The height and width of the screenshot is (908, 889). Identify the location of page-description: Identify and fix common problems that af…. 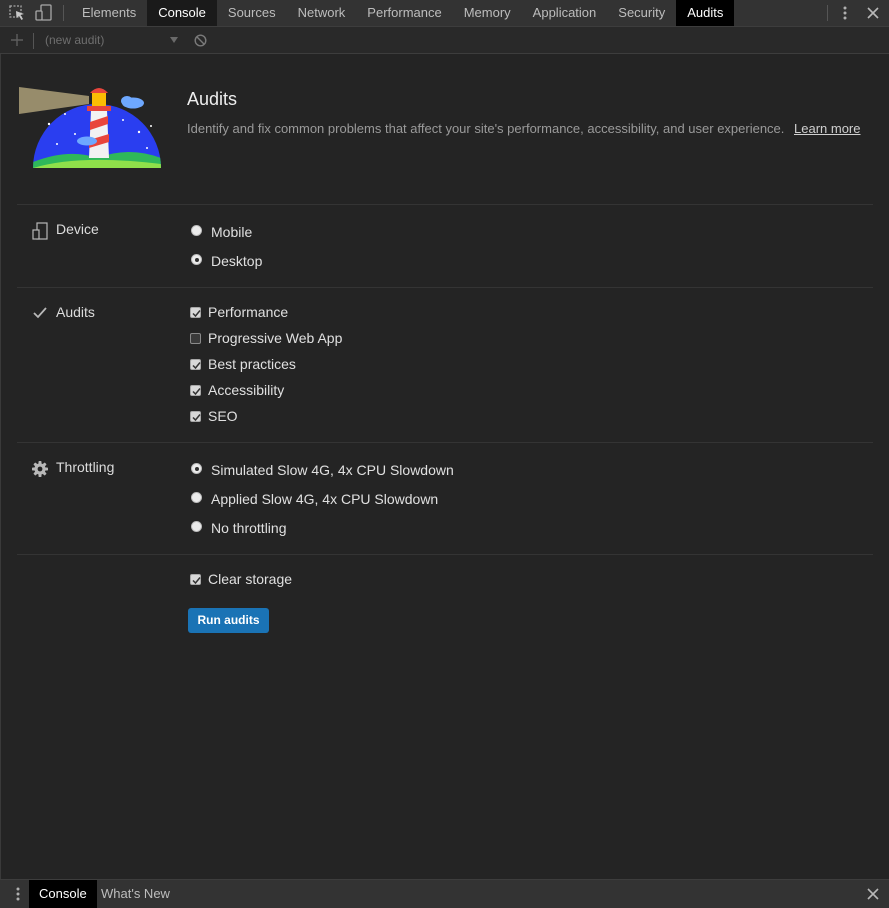
(486, 128).